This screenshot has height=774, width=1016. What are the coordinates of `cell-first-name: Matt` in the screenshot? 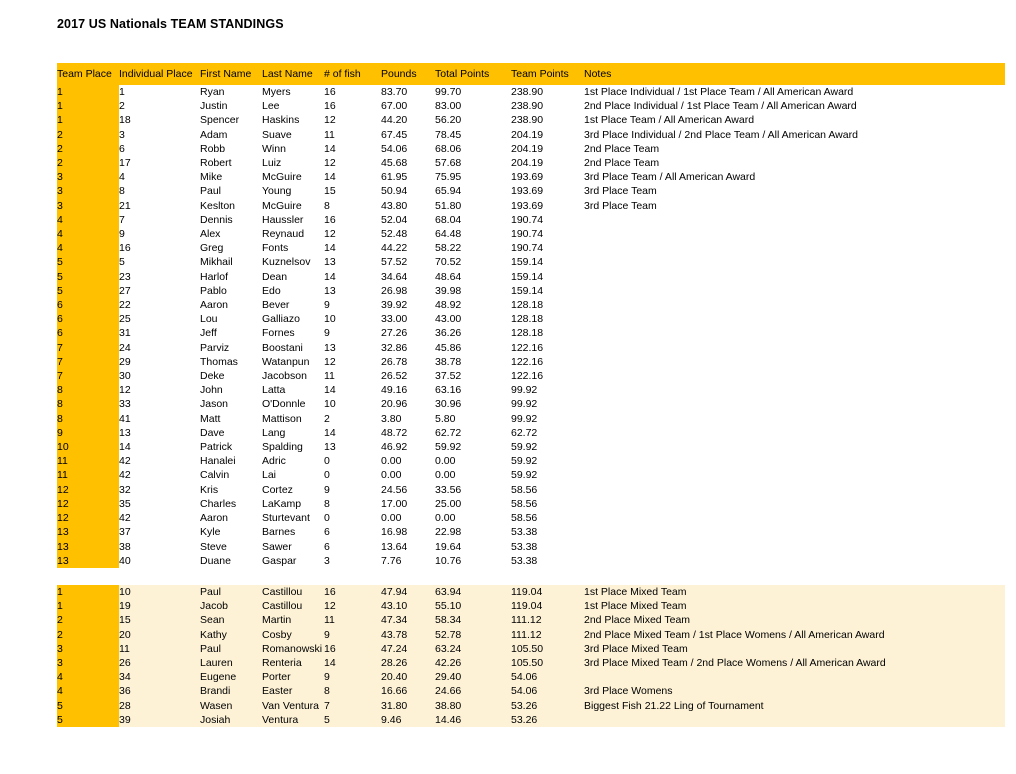 It's located at (231, 419).